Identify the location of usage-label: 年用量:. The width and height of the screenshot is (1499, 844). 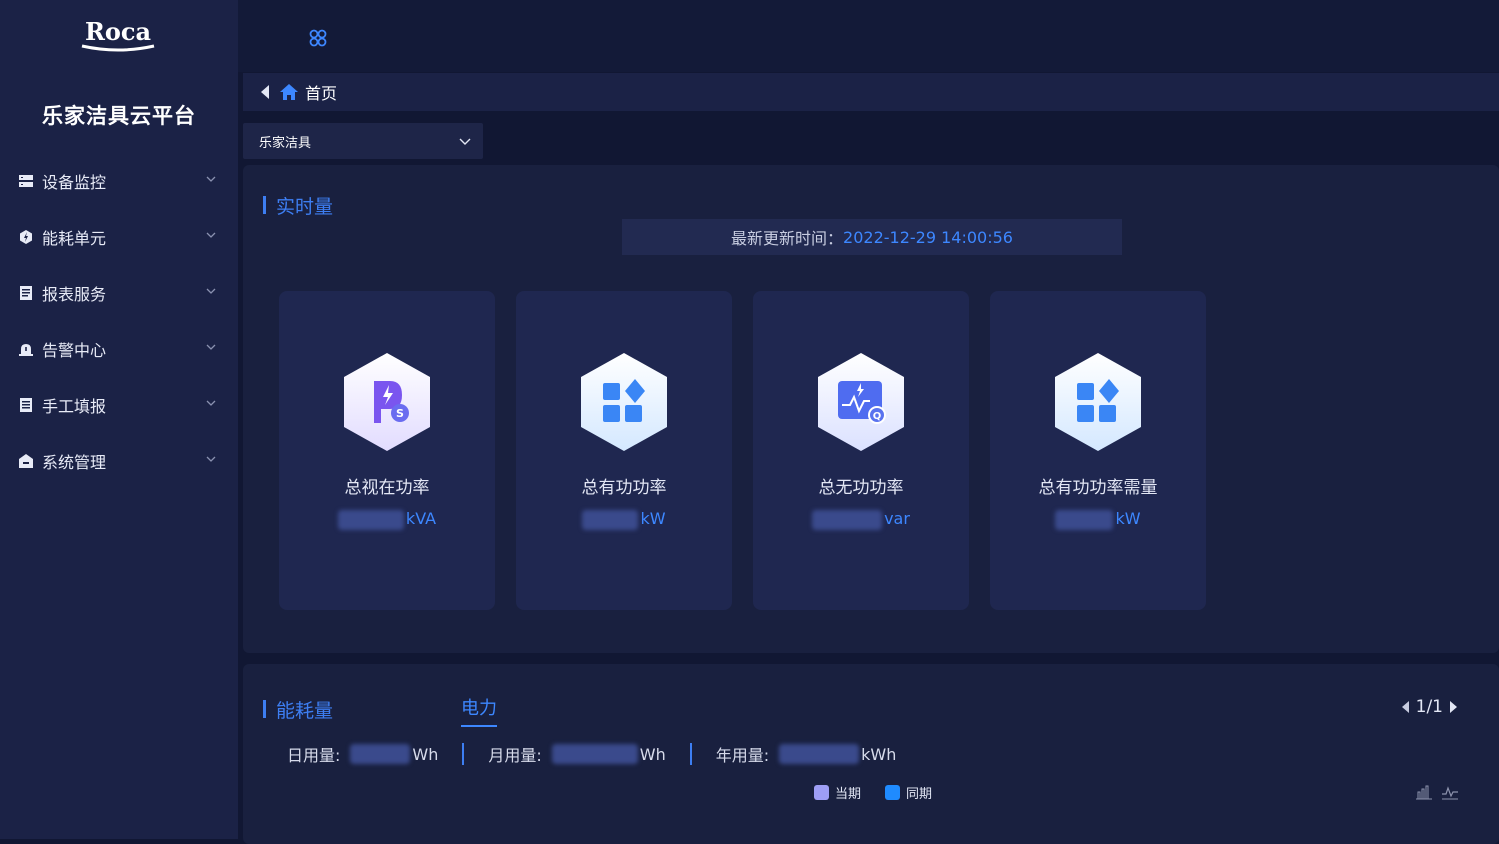
(742, 755).